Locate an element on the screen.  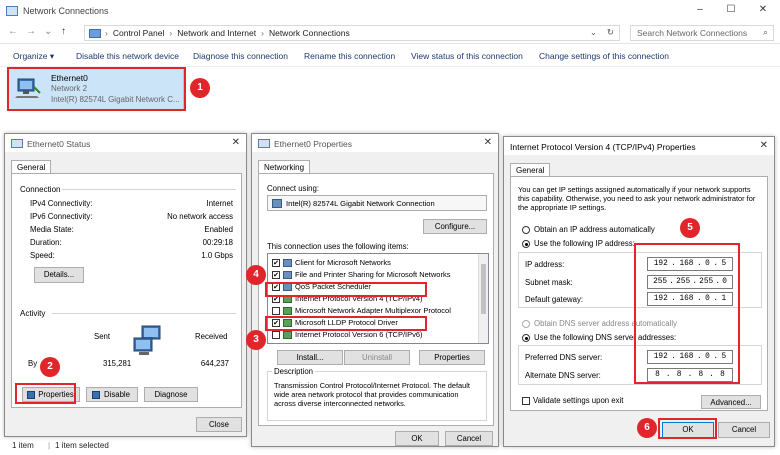
client-icon is located at coordinates (287, 262).